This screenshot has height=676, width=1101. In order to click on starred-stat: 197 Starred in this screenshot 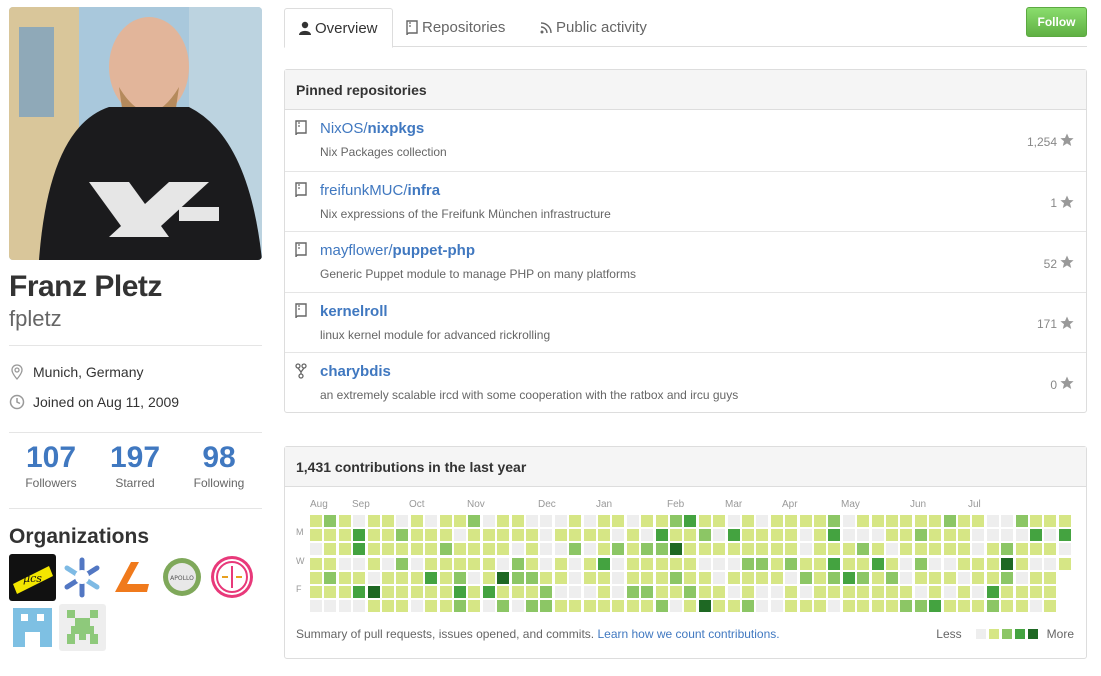, I will do `click(135, 465)`.